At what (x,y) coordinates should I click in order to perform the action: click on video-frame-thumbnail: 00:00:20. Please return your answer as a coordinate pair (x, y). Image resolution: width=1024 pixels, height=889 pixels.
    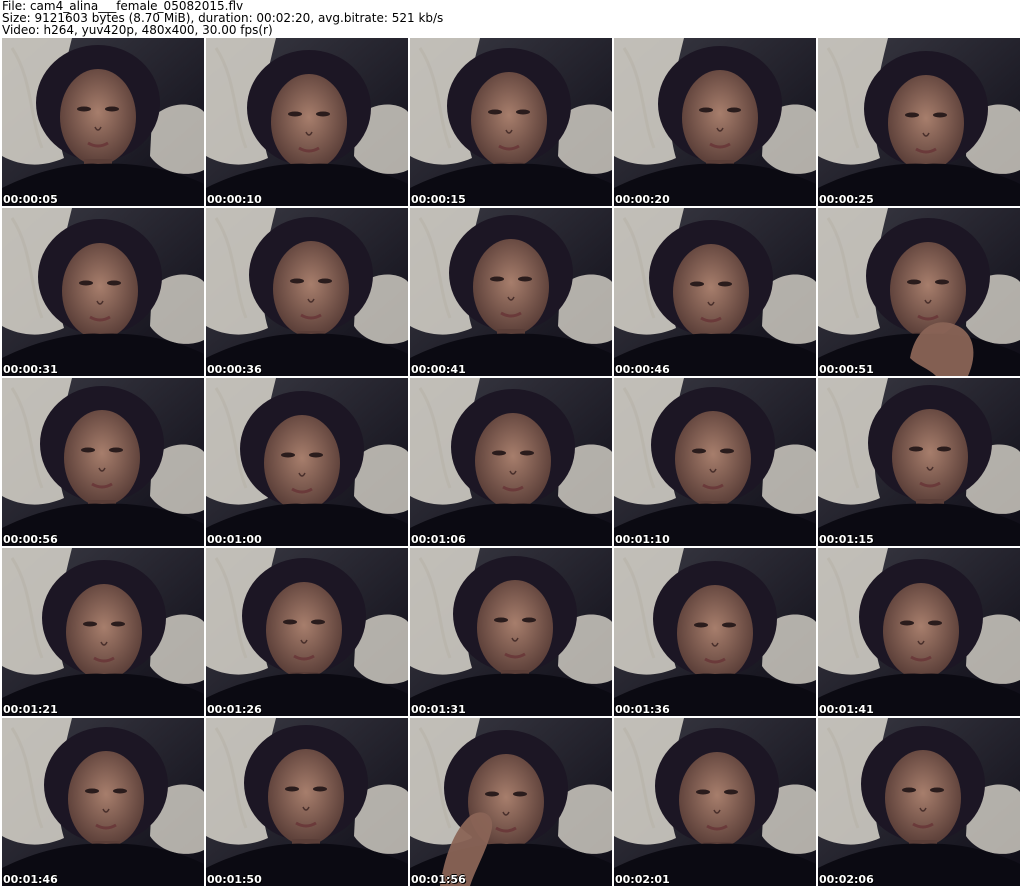
    Looking at the image, I should click on (715, 122).